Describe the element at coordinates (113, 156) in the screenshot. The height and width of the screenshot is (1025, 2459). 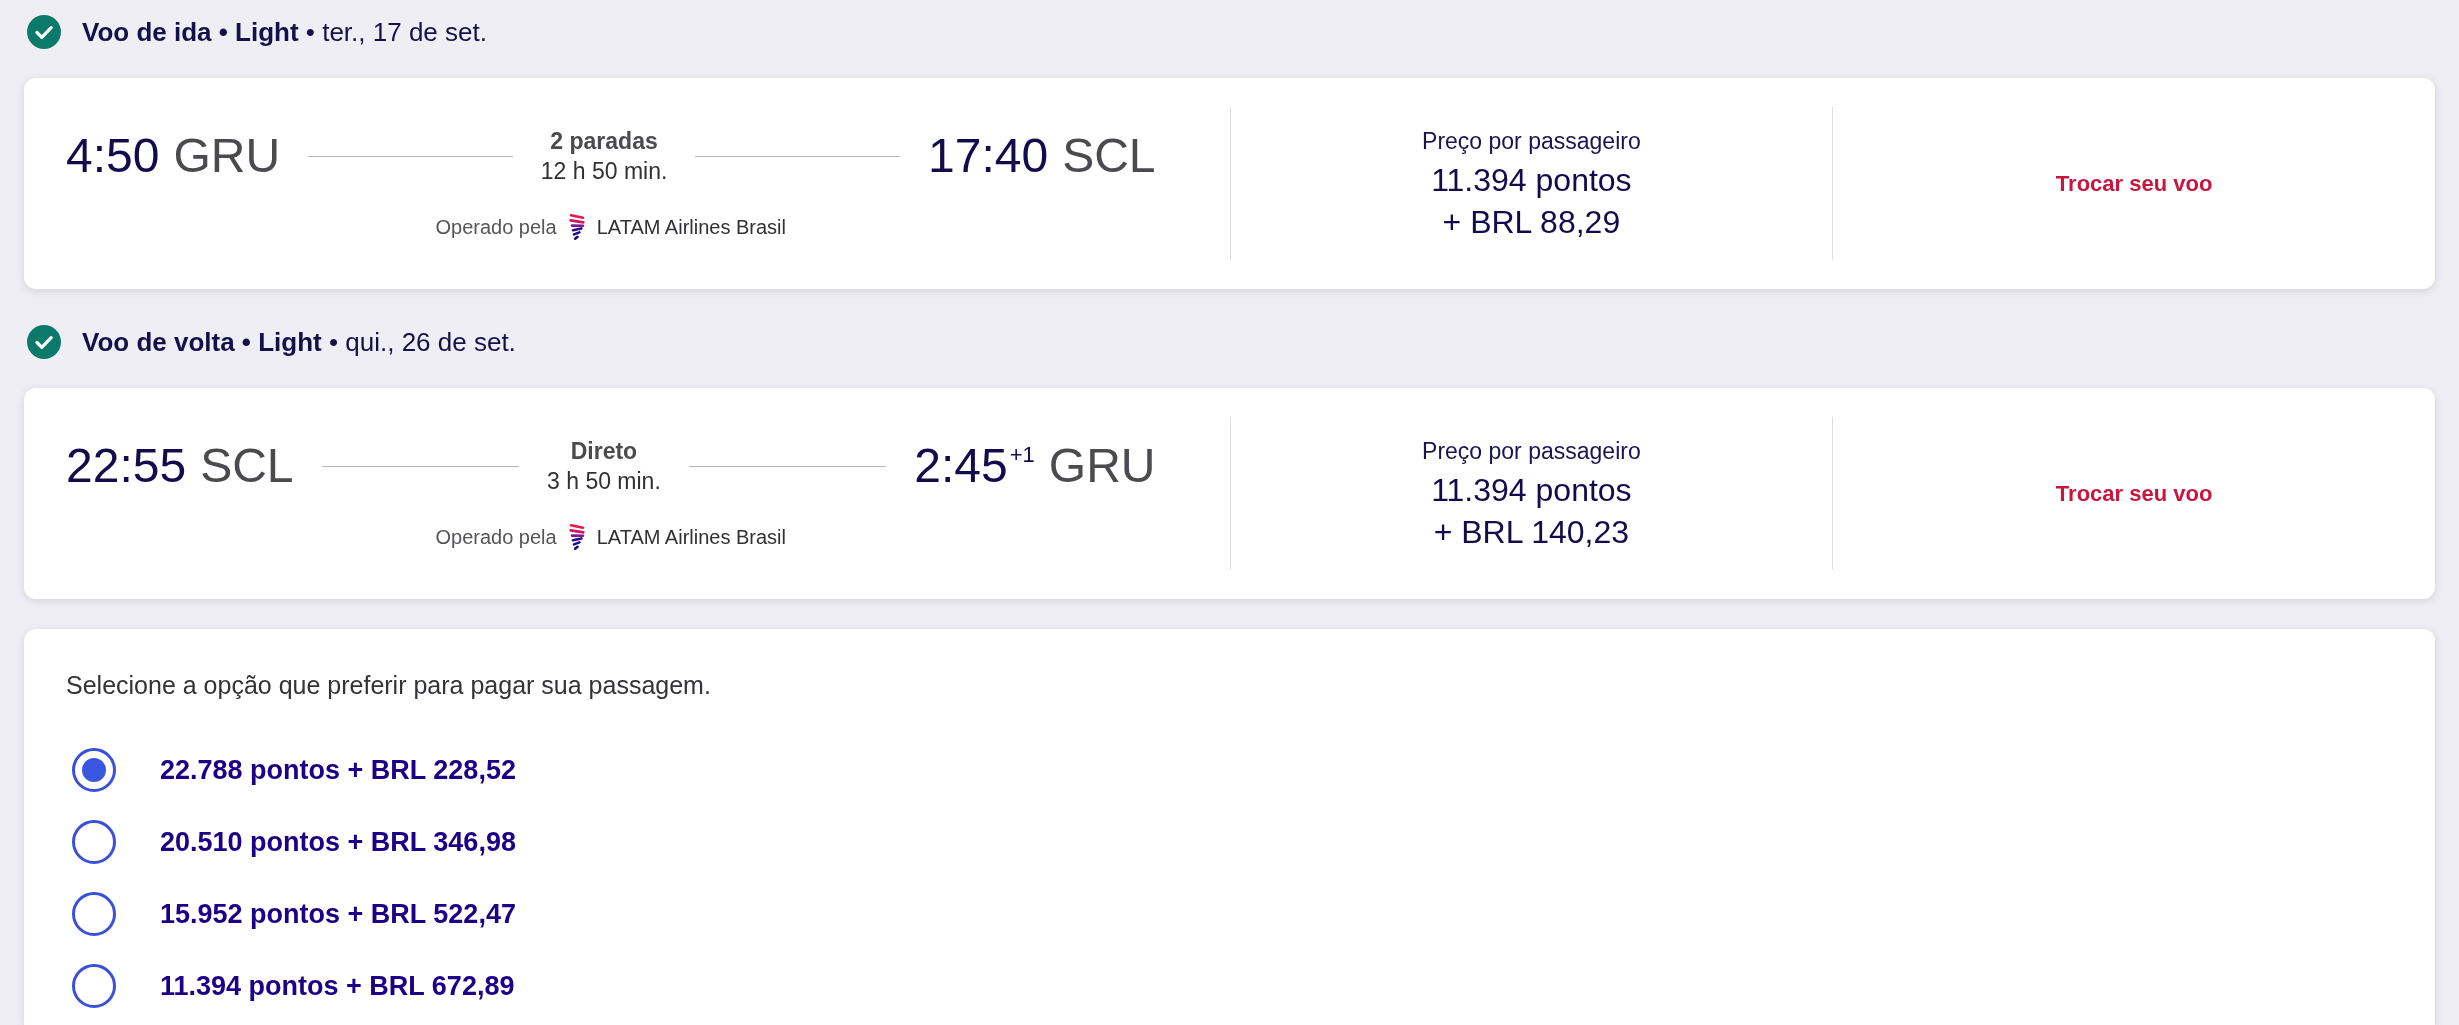
I see `departure-time: 4:50` at that location.